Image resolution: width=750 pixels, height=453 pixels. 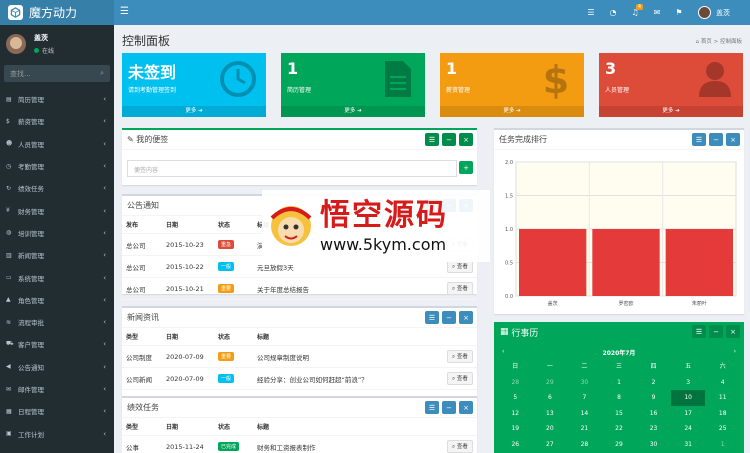 What do you see at coordinates (57, 121) in the screenshot?
I see `sidebar-item-dollar: $ 薪资管理 ‹` at bounding box center [57, 121].